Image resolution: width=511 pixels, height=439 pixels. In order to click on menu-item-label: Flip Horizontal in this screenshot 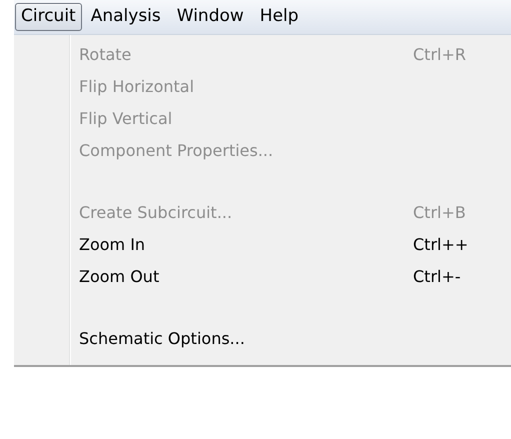, I will do `click(136, 87)`.